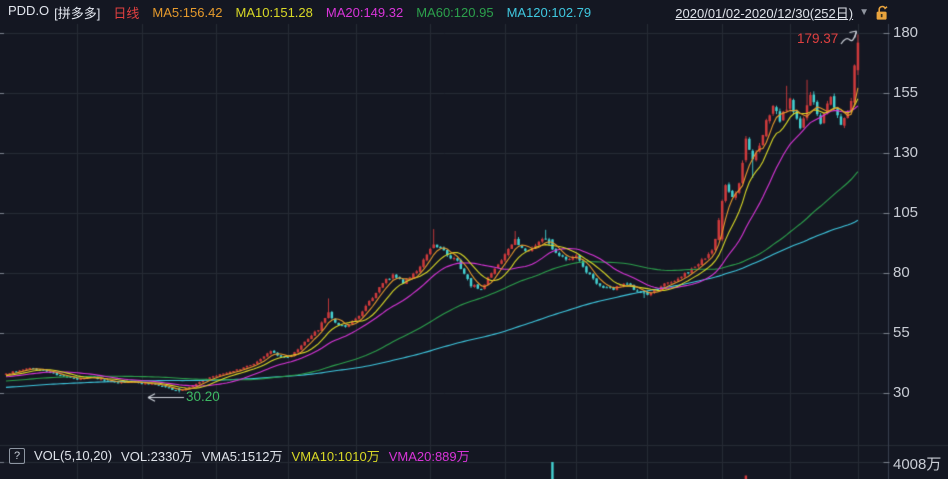  I want to click on price-tick-55: 55, so click(901, 332).